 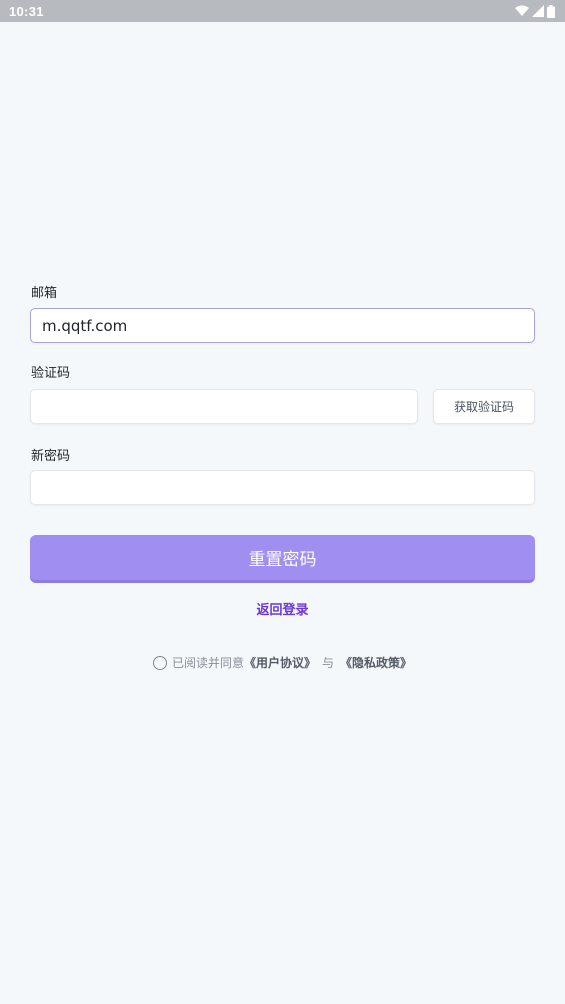 I want to click on new-password-field, so click(x=282, y=487).